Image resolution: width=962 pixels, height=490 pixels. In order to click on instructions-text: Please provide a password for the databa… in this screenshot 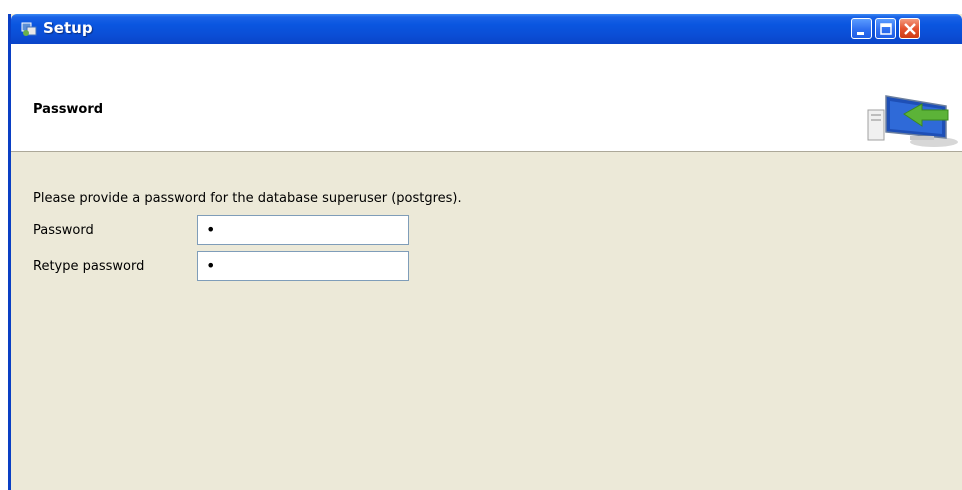, I will do `click(247, 198)`.